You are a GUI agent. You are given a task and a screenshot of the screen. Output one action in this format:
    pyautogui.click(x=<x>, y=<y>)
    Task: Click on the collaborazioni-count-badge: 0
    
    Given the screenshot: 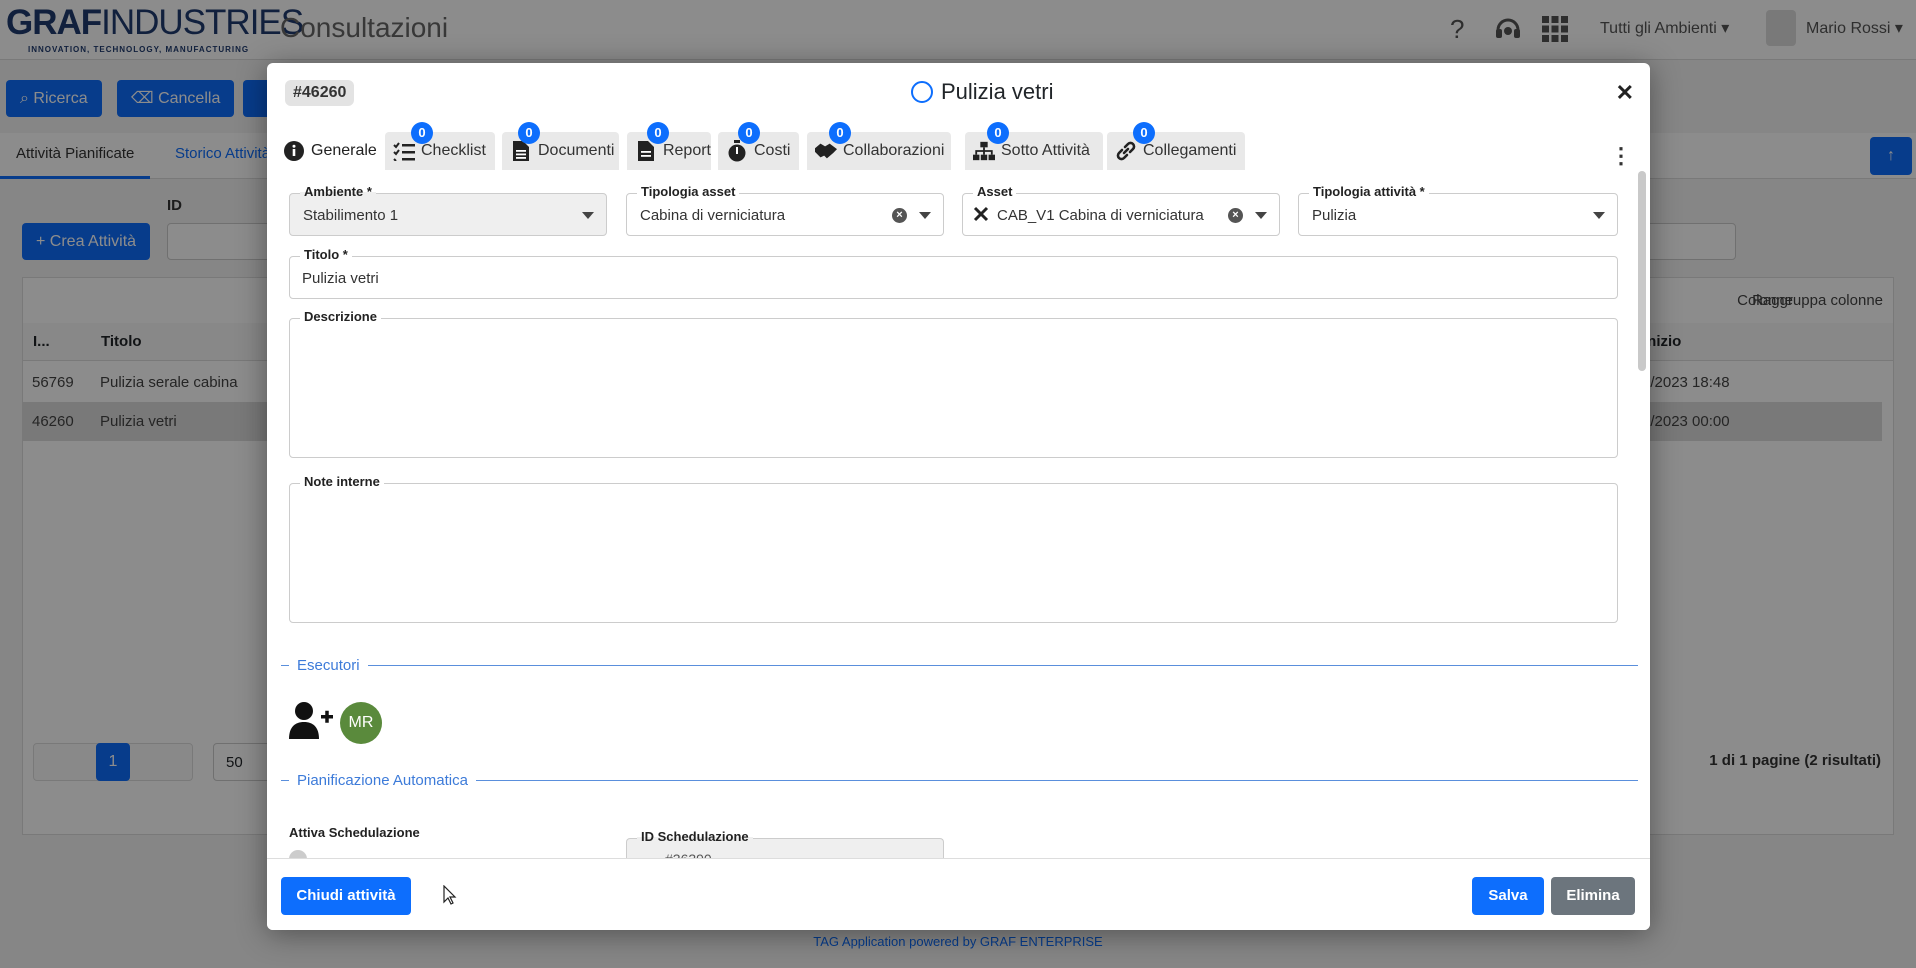 What is the action you would take?
    pyautogui.click(x=840, y=133)
    